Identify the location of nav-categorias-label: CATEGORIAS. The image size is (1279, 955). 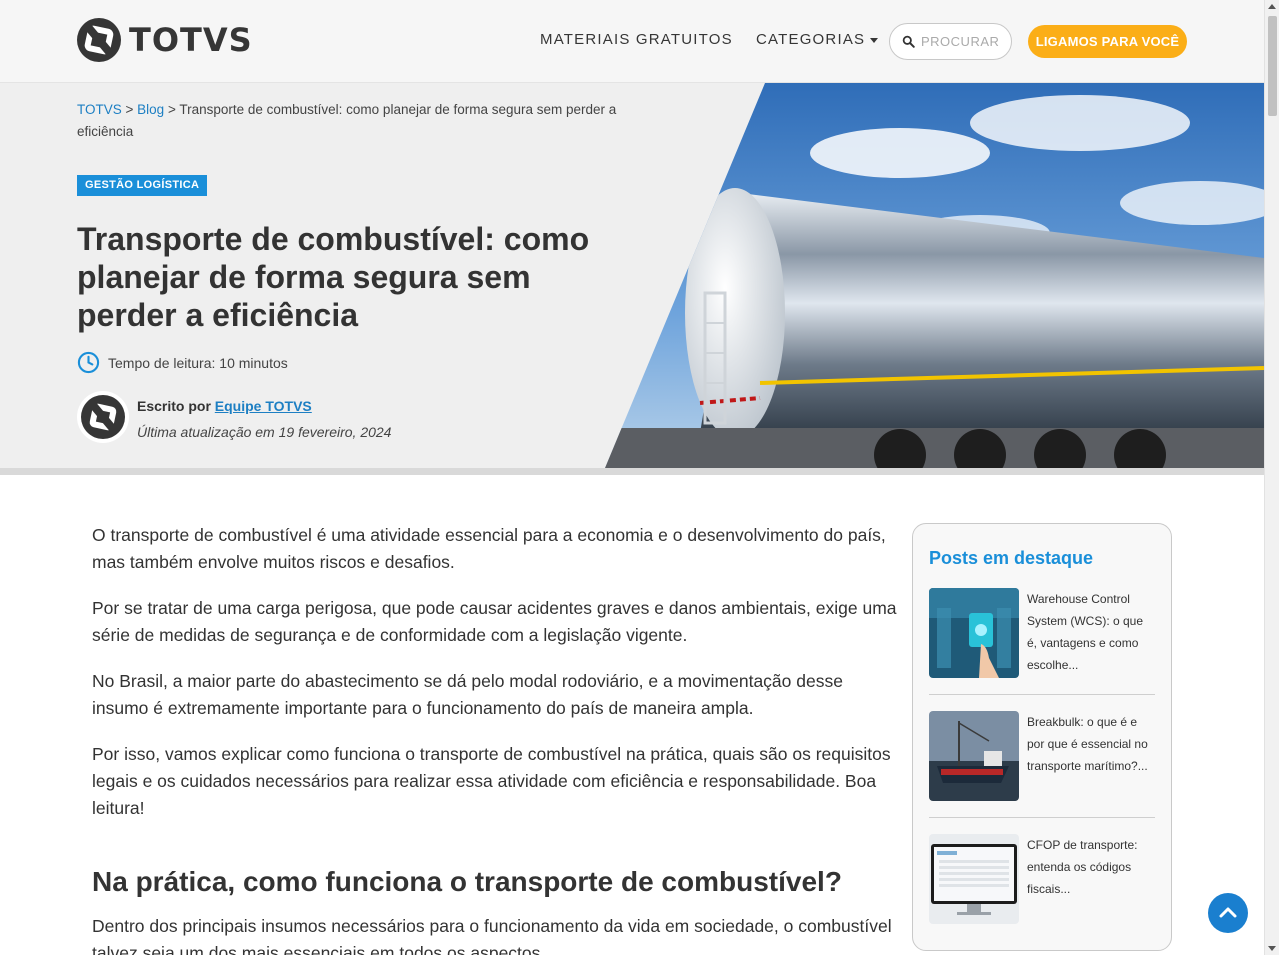
(811, 39).